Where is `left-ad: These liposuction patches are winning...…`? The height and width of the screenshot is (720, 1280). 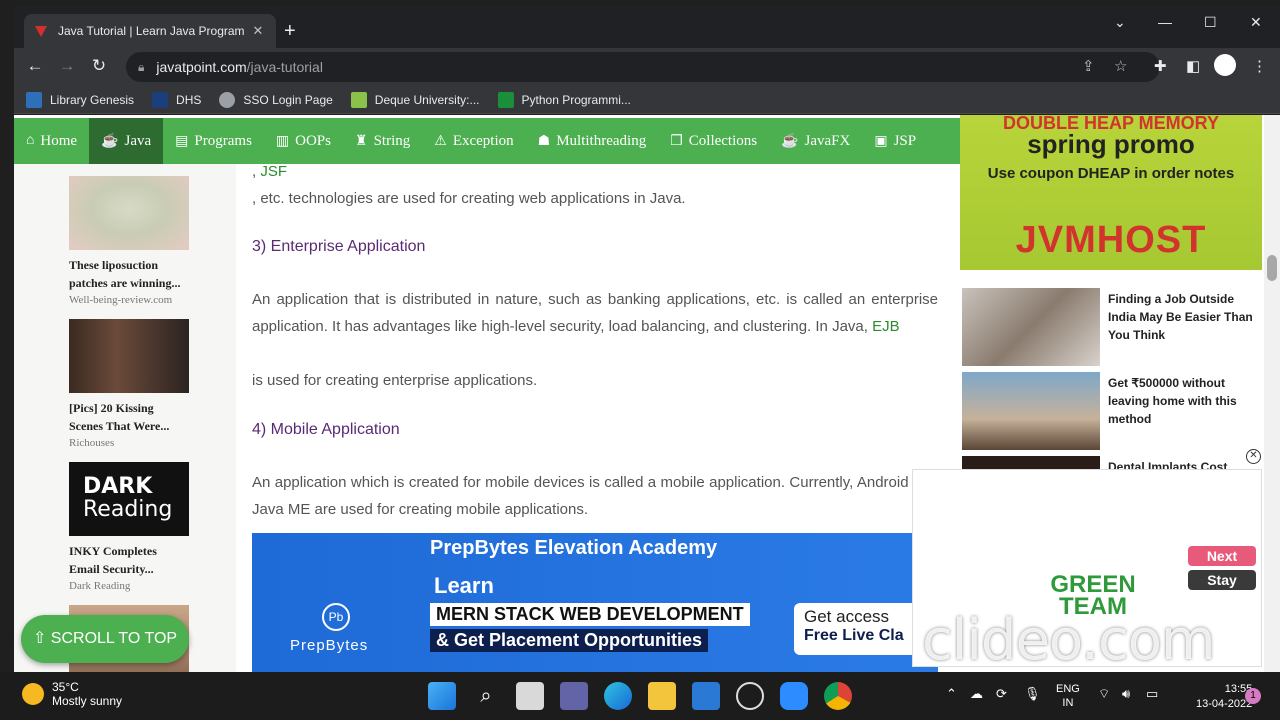
left-ad: These liposuction patches are winning...… is located at coordinates (129, 241).